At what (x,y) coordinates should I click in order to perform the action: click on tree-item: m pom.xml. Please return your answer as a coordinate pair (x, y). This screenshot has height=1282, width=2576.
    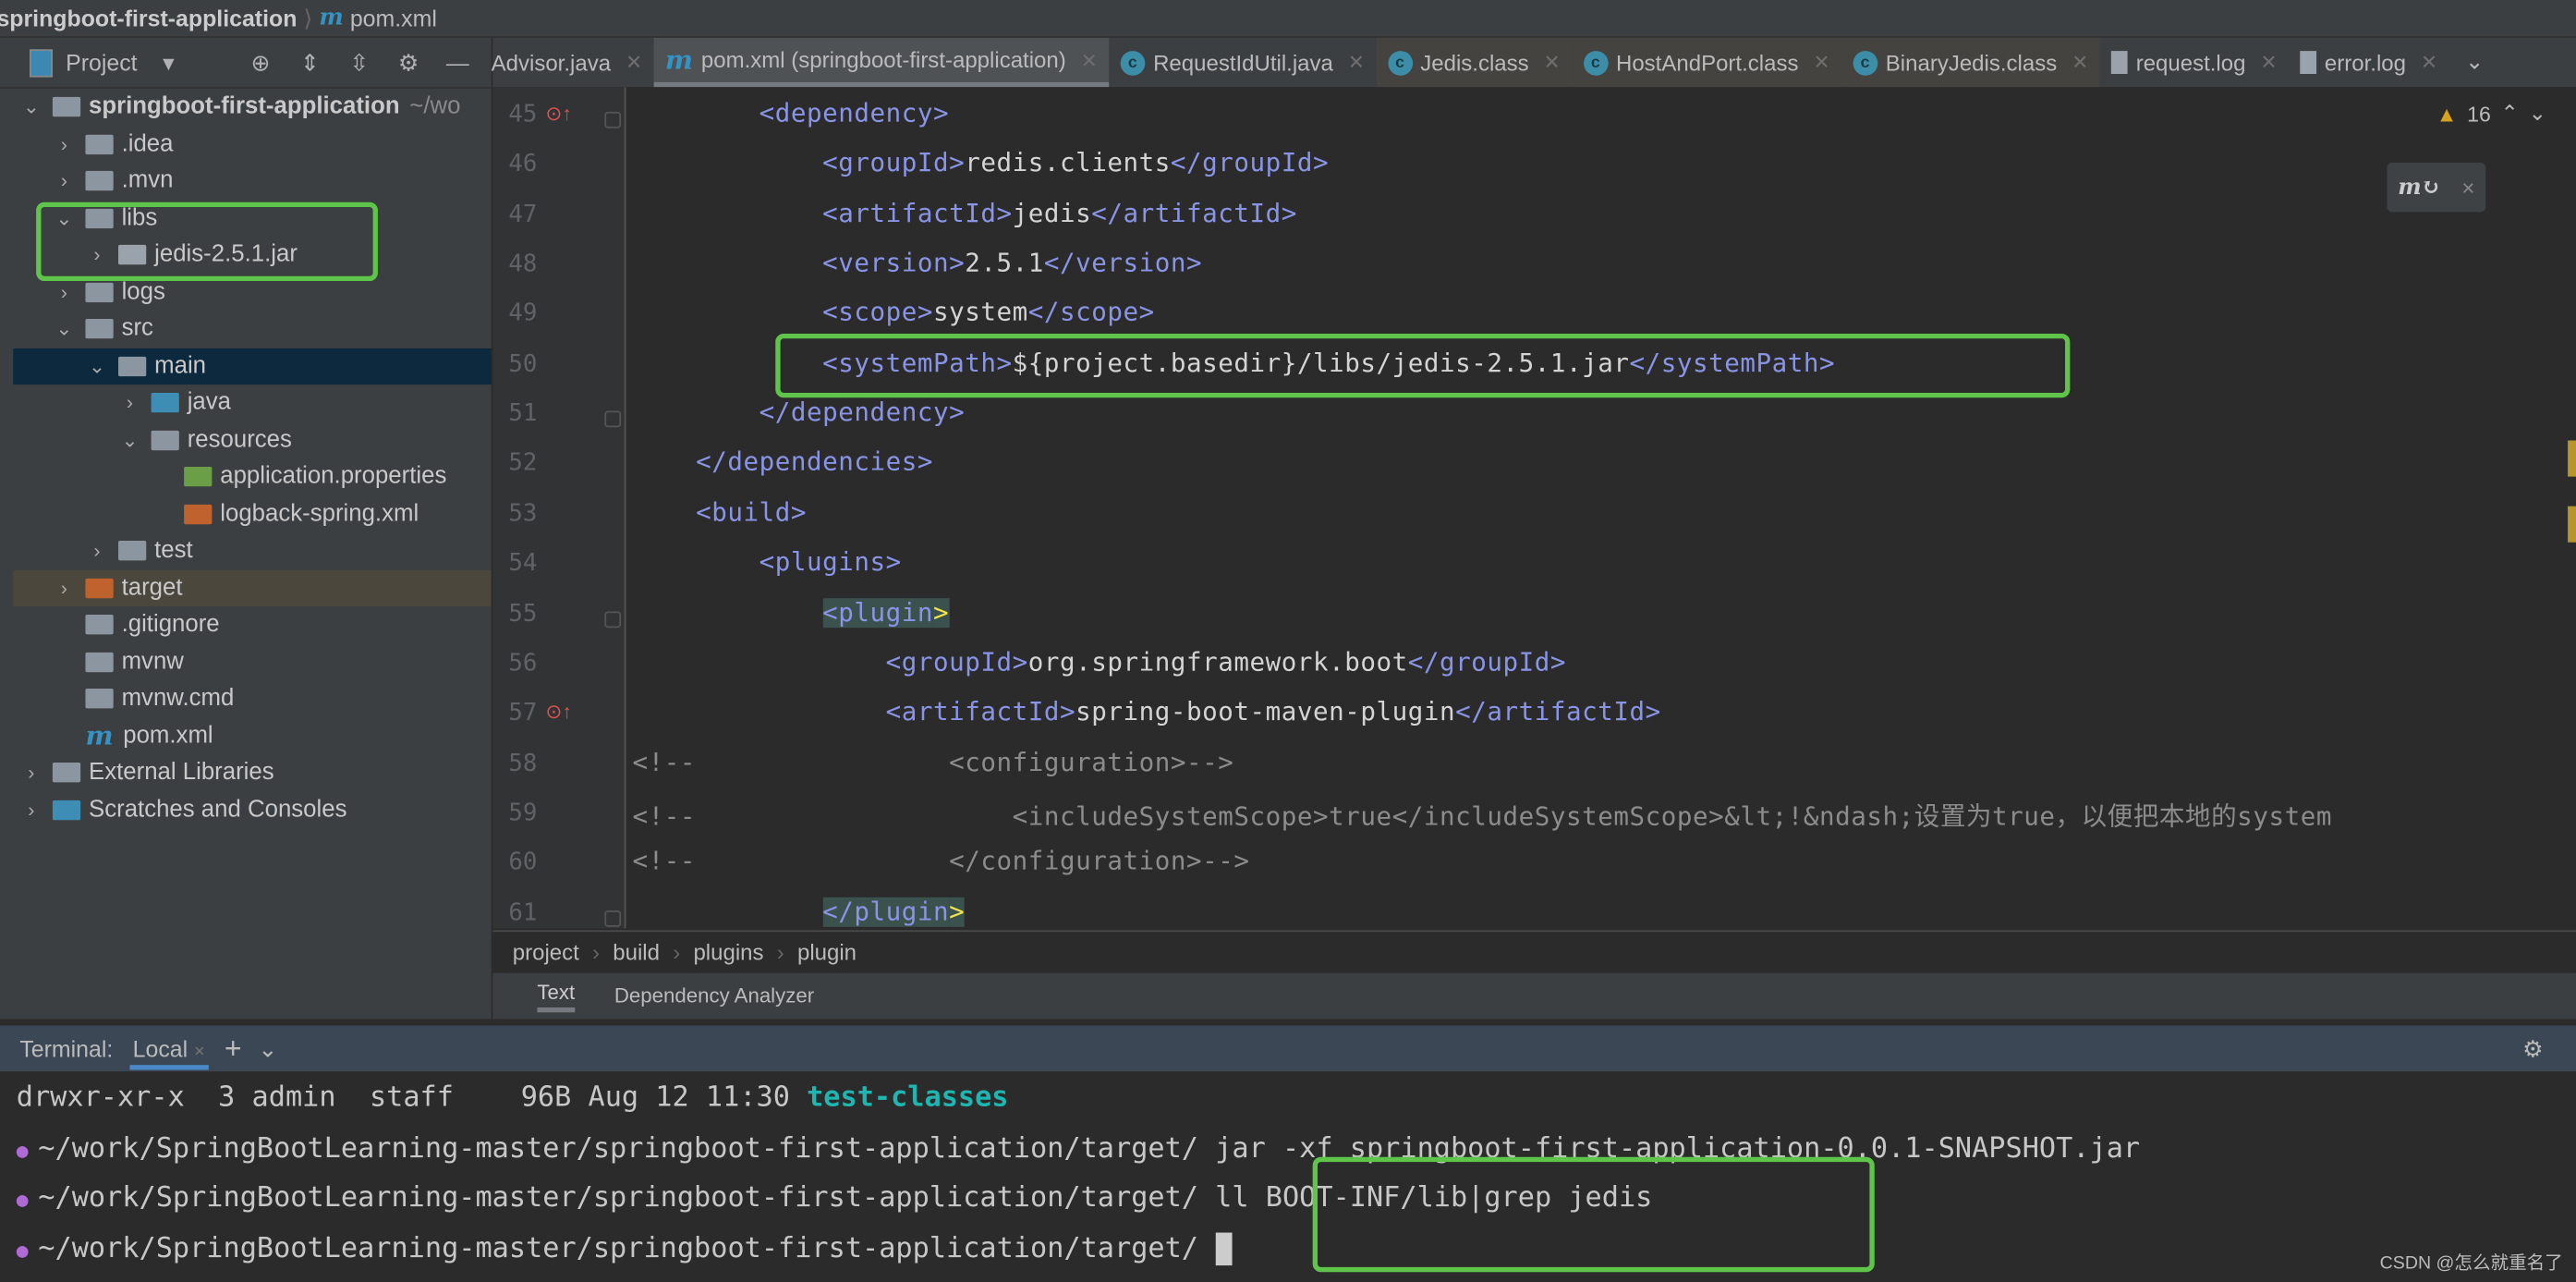
    Looking at the image, I should click on (252, 735).